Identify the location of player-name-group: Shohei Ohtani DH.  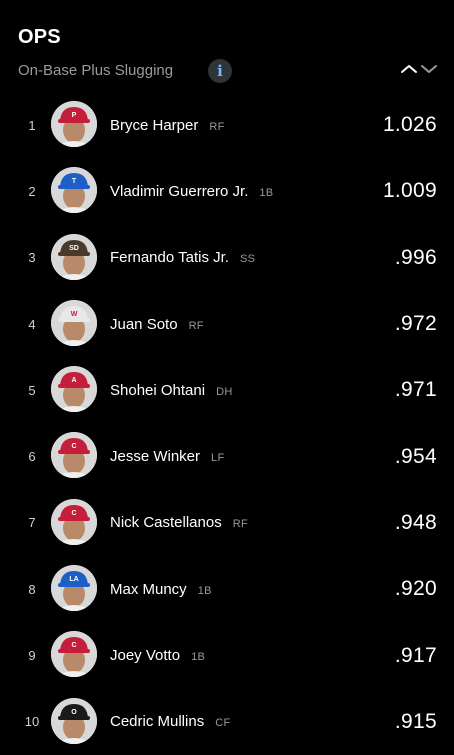
(171, 390).